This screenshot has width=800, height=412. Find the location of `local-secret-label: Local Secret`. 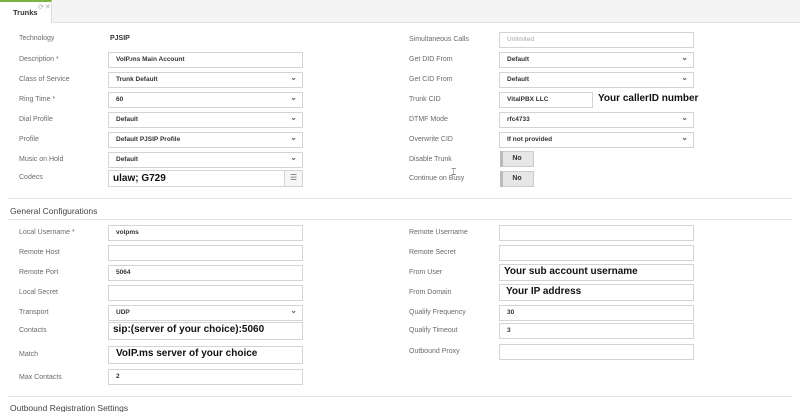

local-secret-label: Local Secret is located at coordinates (38, 292).